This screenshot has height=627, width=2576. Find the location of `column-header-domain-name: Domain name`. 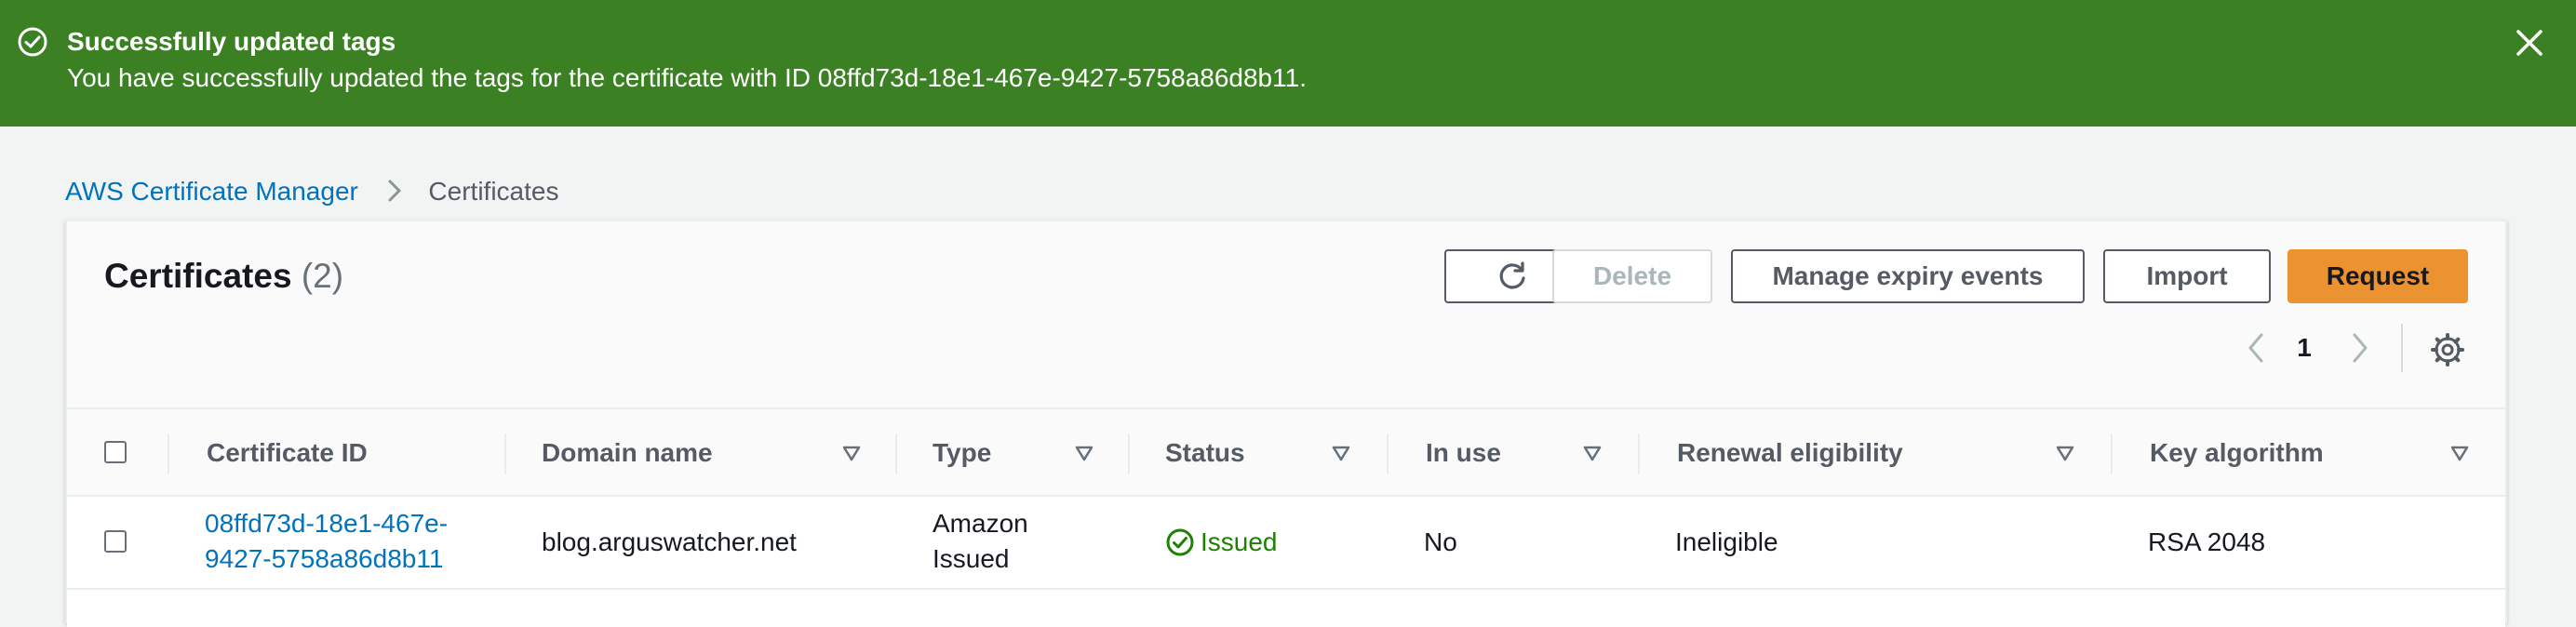

column-header-domain-name: Domain name is located at coordinates (627, 453).